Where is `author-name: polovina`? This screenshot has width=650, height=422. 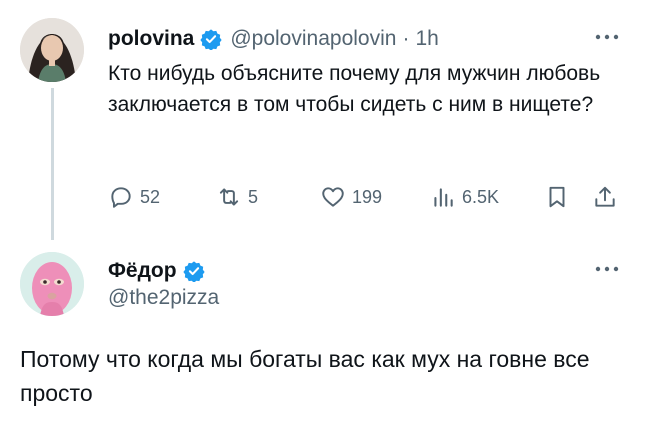
author-name: polovina is located at coordinates (151, 39).